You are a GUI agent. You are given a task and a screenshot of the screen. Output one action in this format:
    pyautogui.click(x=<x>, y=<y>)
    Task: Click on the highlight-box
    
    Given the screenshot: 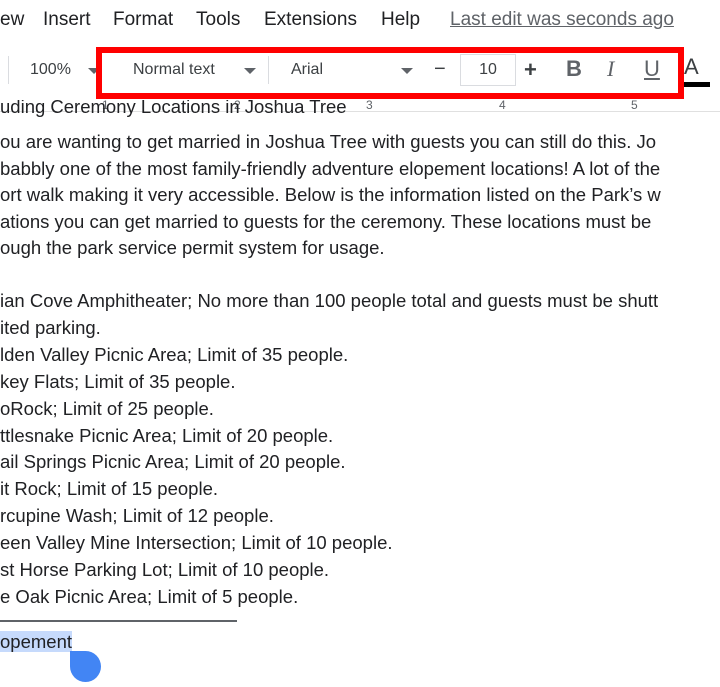 What is the action you would take?
    pyautogui.click(x=390, y=73)
    